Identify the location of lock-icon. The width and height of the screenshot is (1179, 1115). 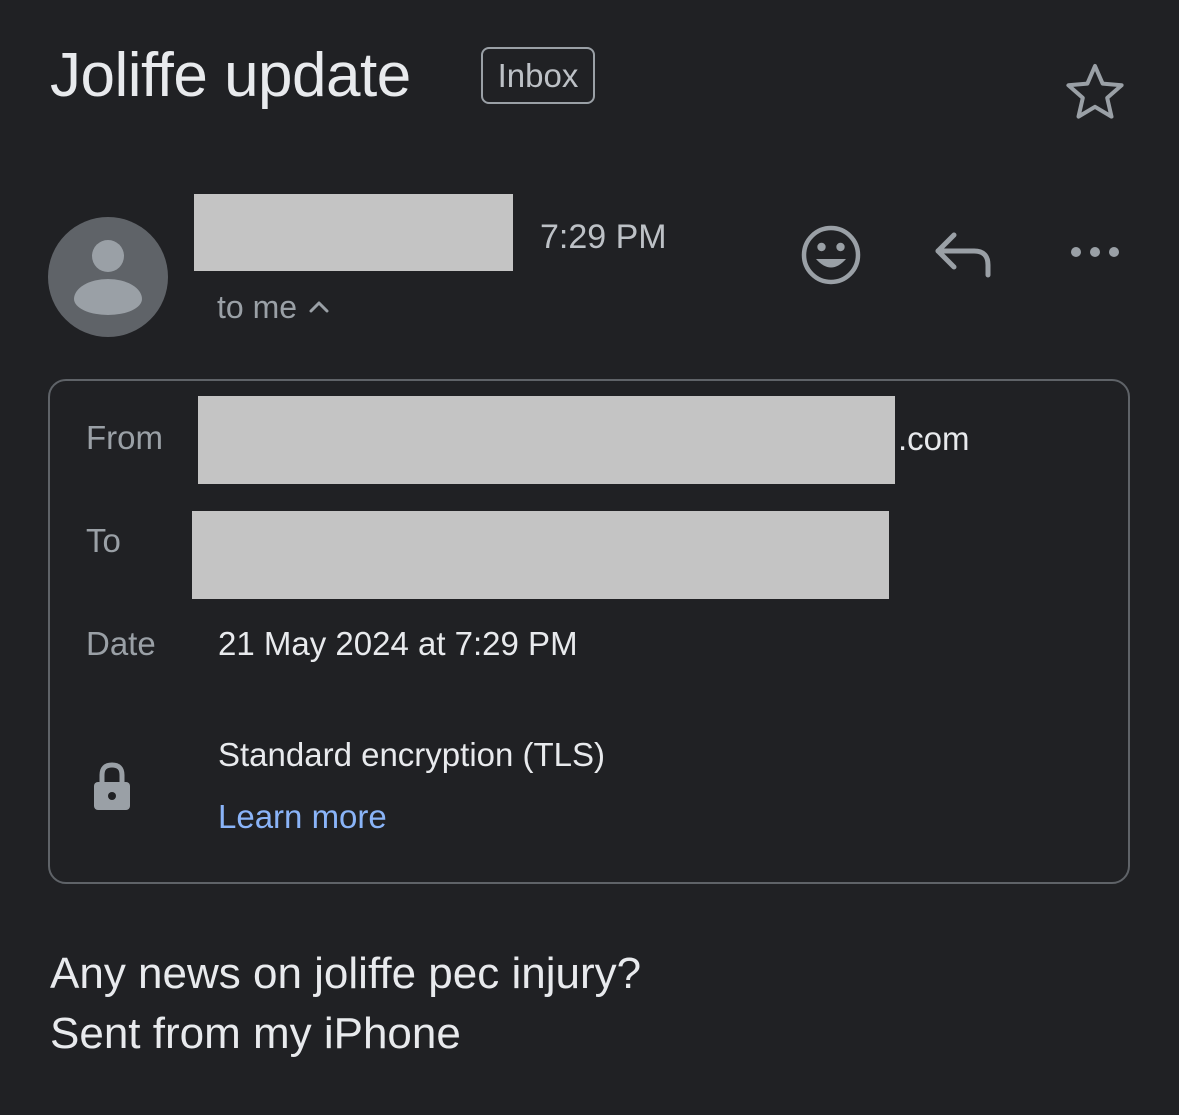
(112, 786).